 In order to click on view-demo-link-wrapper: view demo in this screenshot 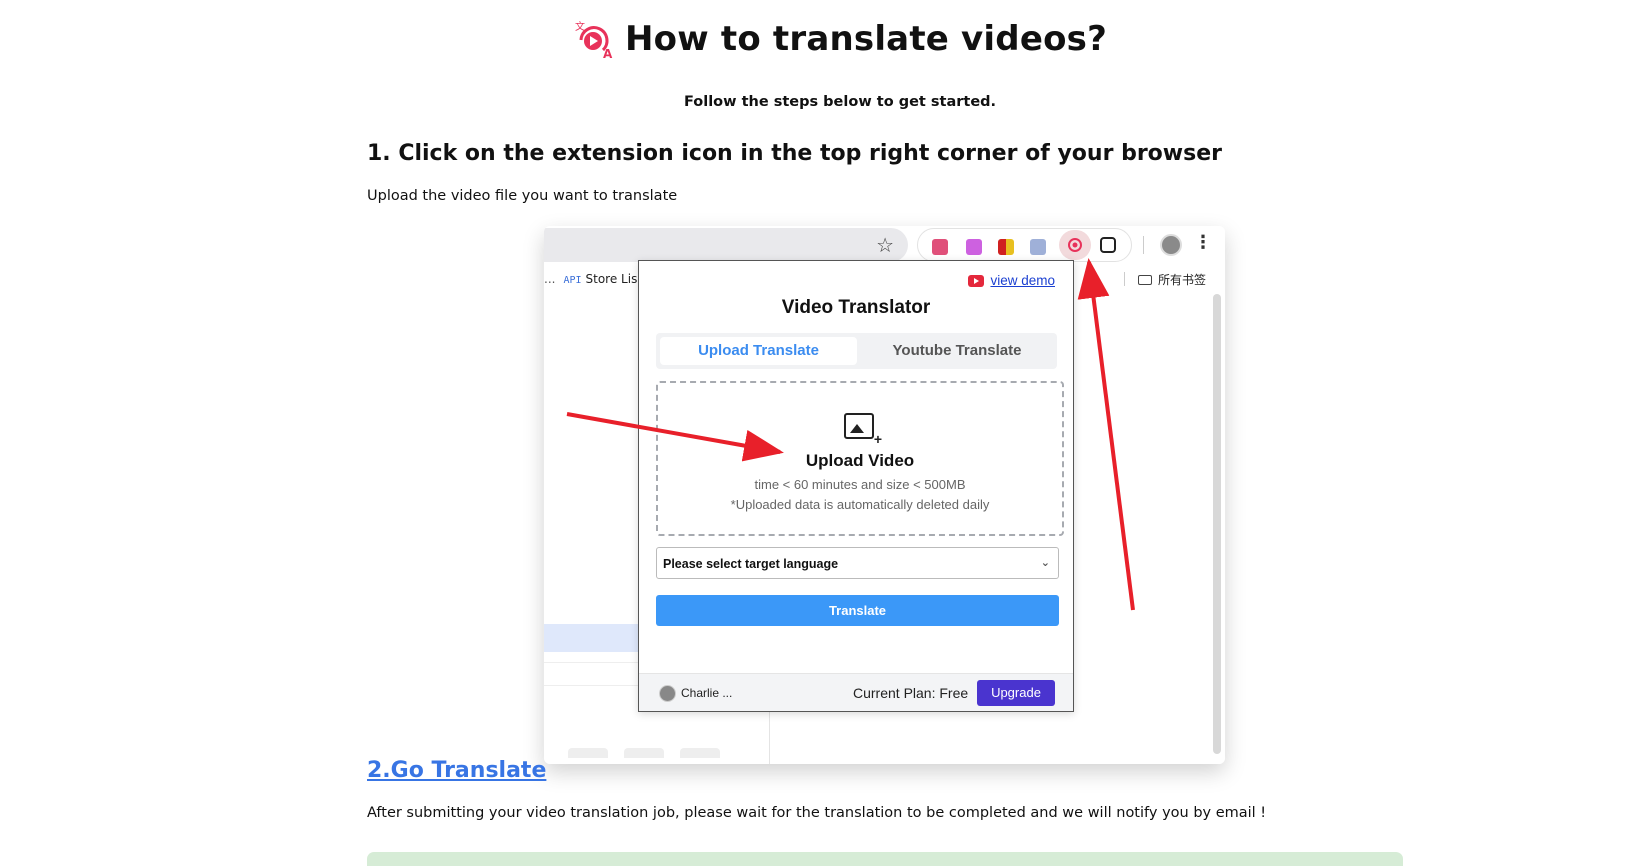, I will do `click(1011, 280)`.